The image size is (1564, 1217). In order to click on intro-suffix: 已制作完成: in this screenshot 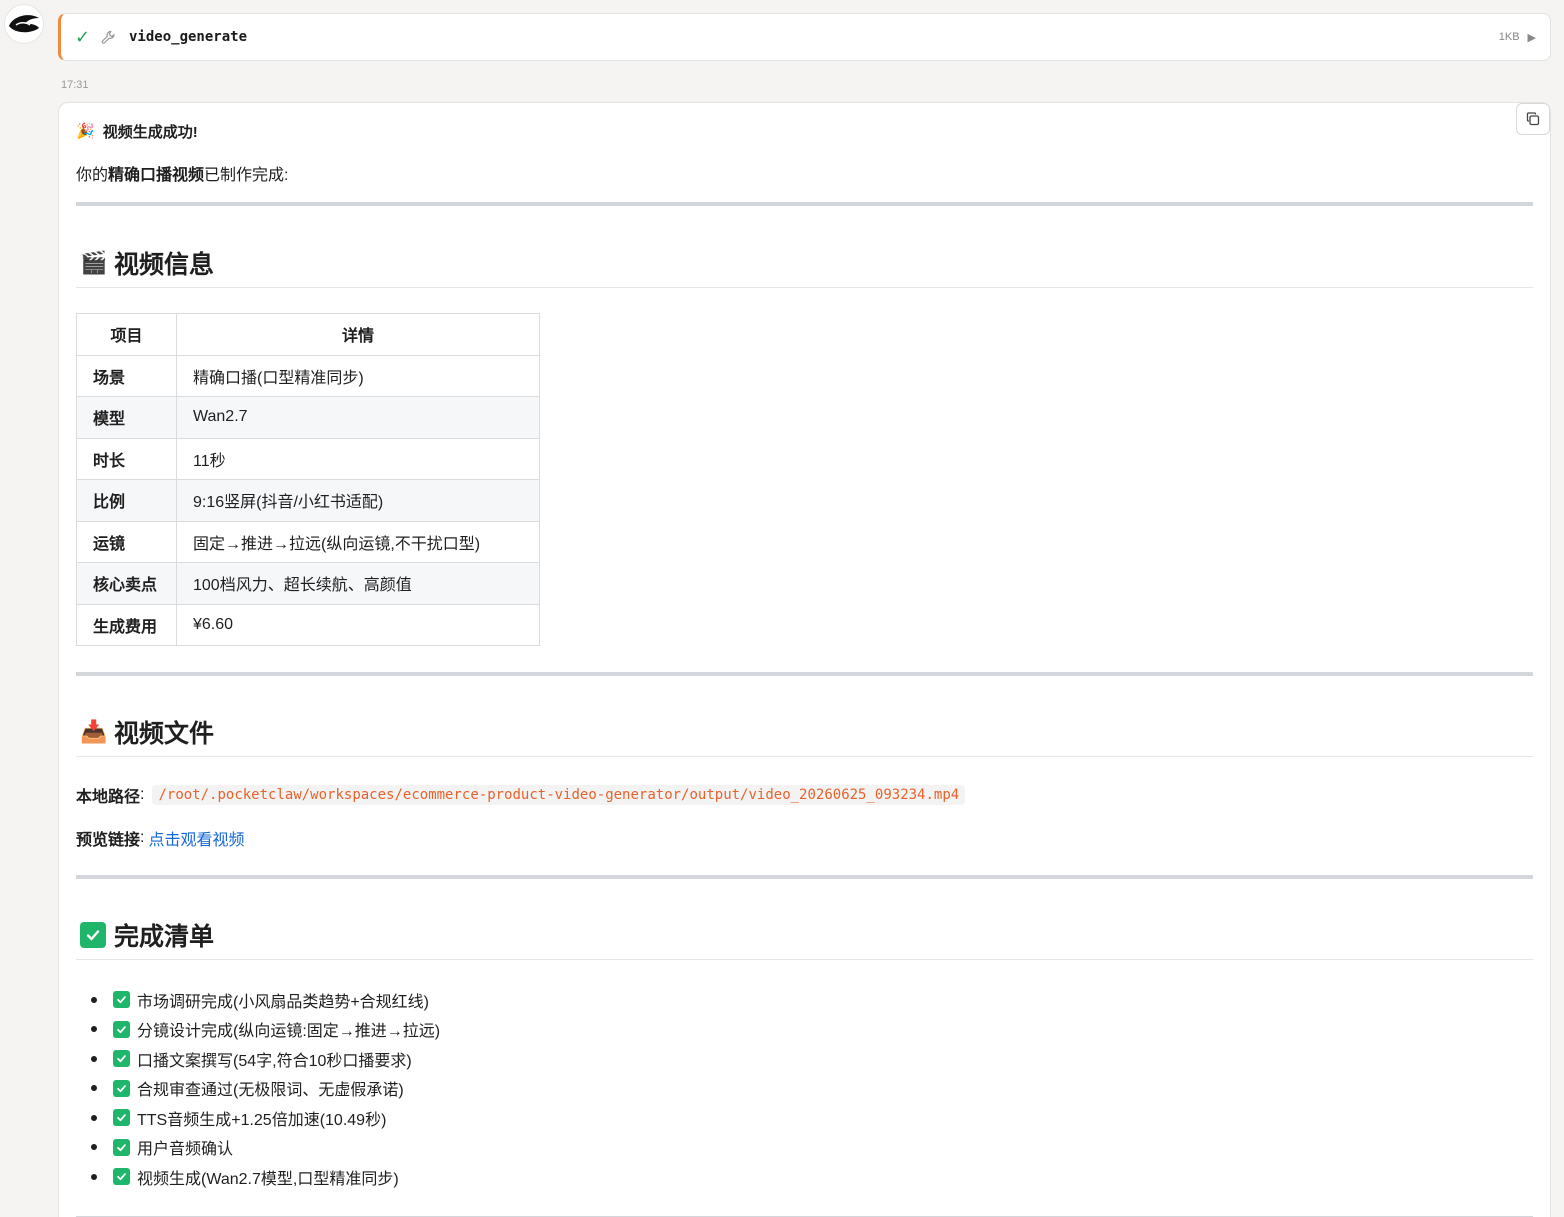, I will do `click(246, 175)`.